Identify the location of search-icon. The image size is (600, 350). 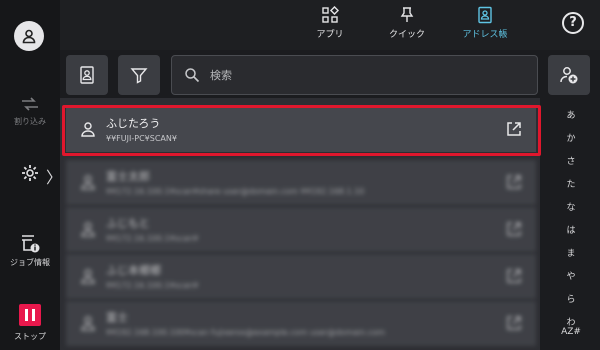
(192, 75).